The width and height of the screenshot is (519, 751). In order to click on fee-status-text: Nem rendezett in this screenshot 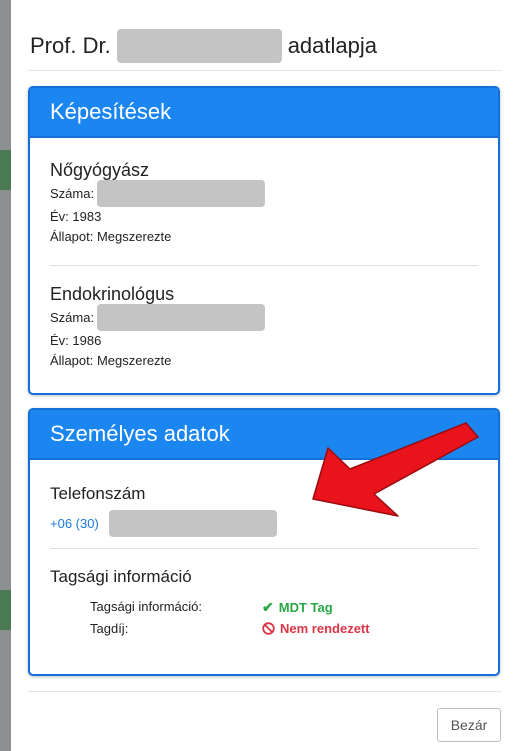, I will do `click(325, 628)`.